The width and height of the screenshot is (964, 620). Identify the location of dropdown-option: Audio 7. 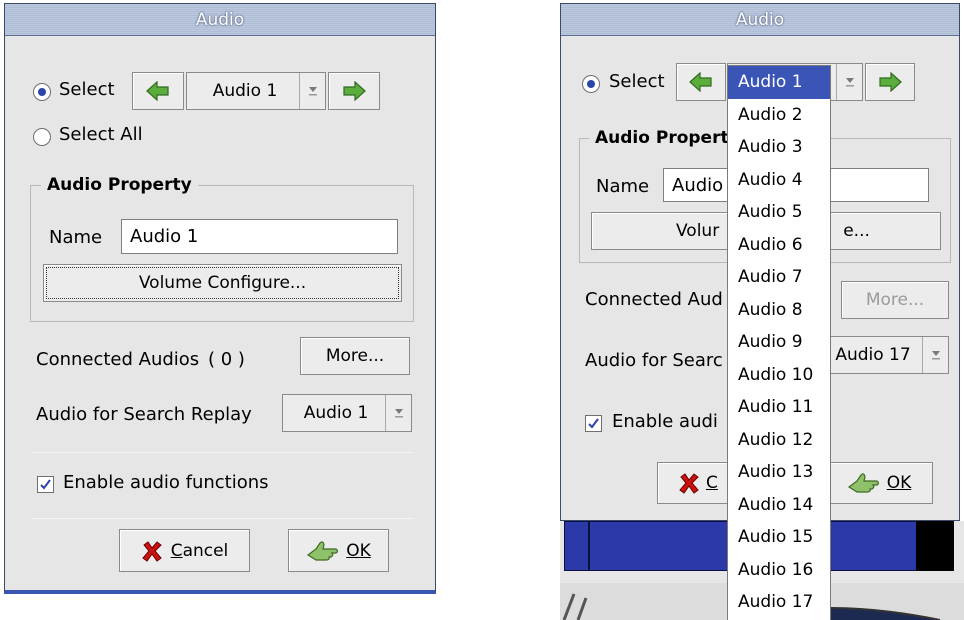
(779, 277).